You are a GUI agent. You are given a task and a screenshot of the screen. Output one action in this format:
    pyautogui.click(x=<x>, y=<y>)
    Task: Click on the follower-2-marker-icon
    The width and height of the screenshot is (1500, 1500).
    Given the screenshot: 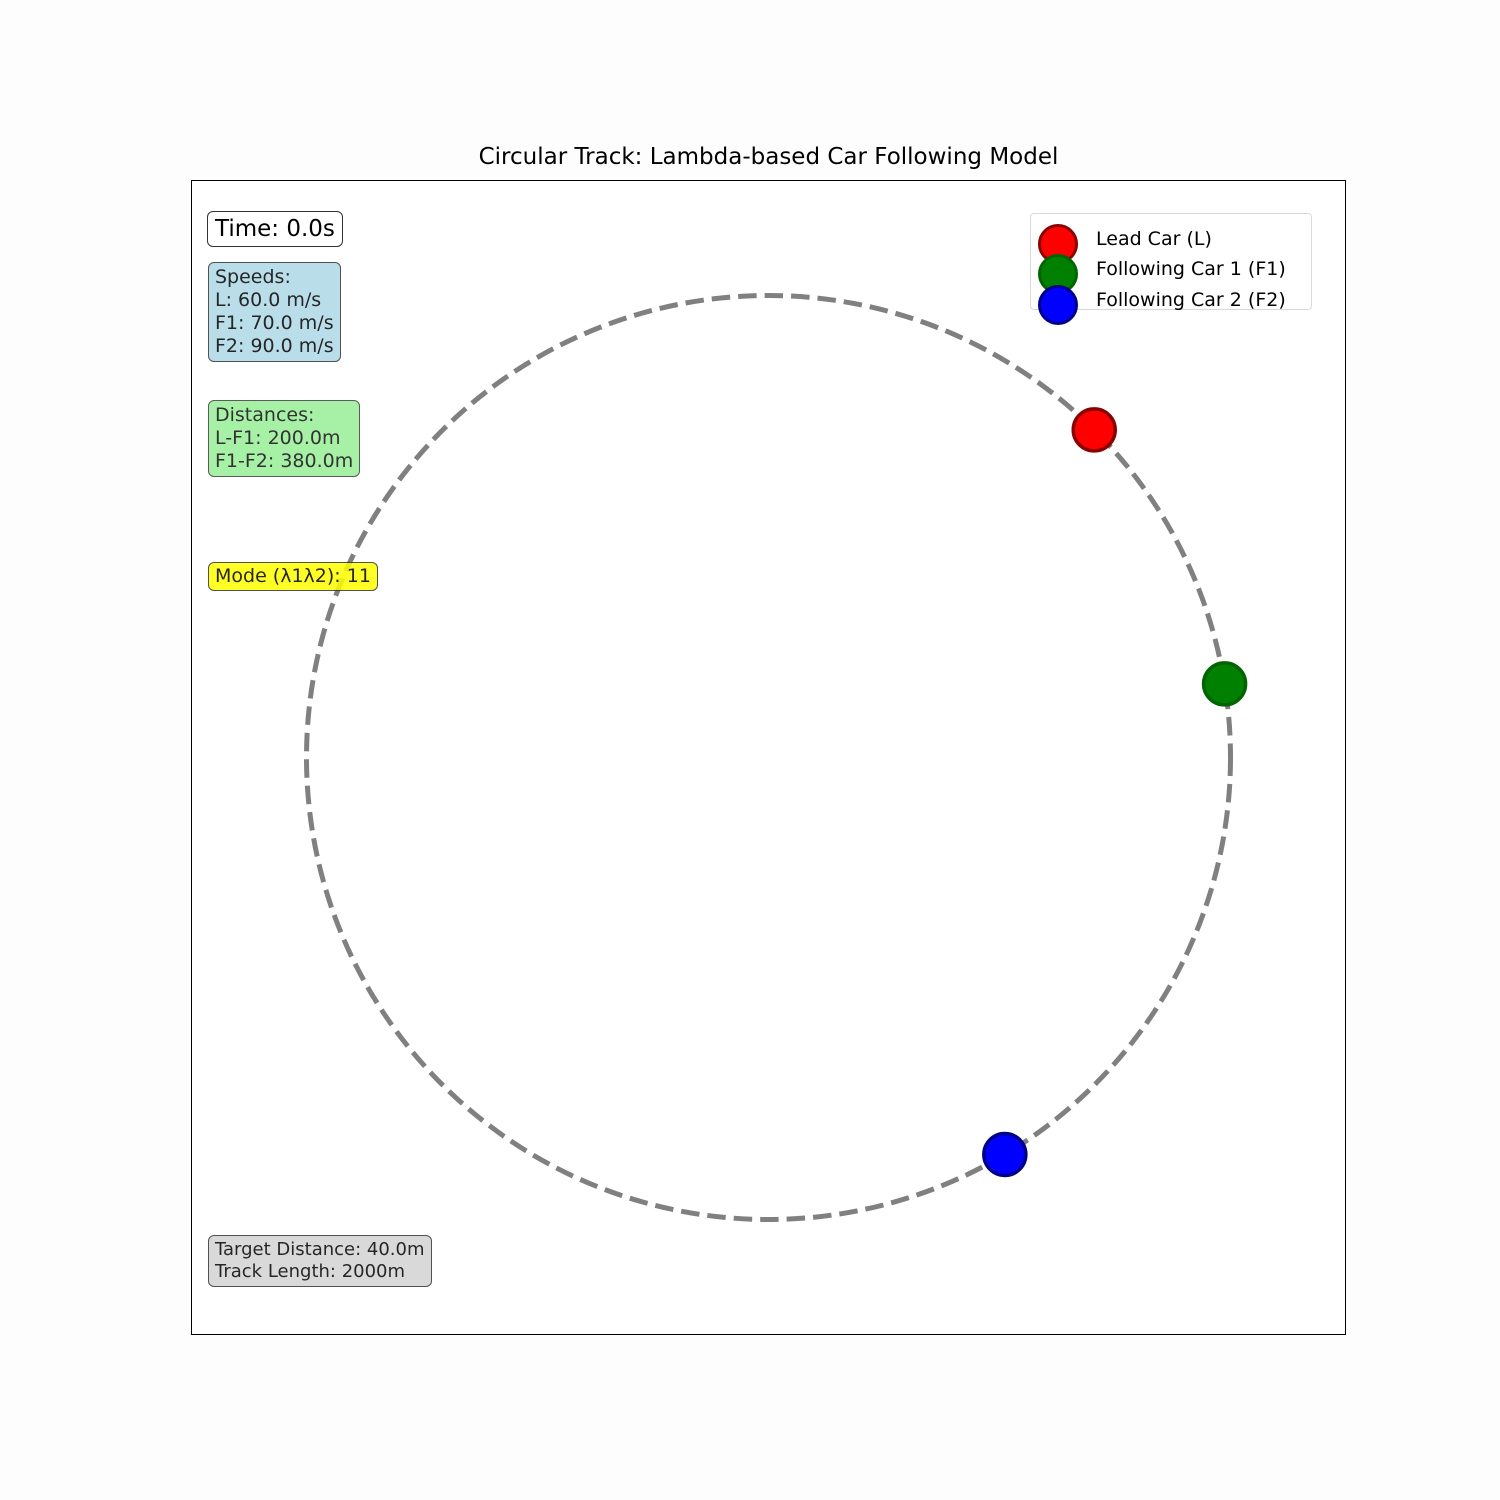 What is the action you would take?
    pyautogui.click(x=1058, y=305)
    